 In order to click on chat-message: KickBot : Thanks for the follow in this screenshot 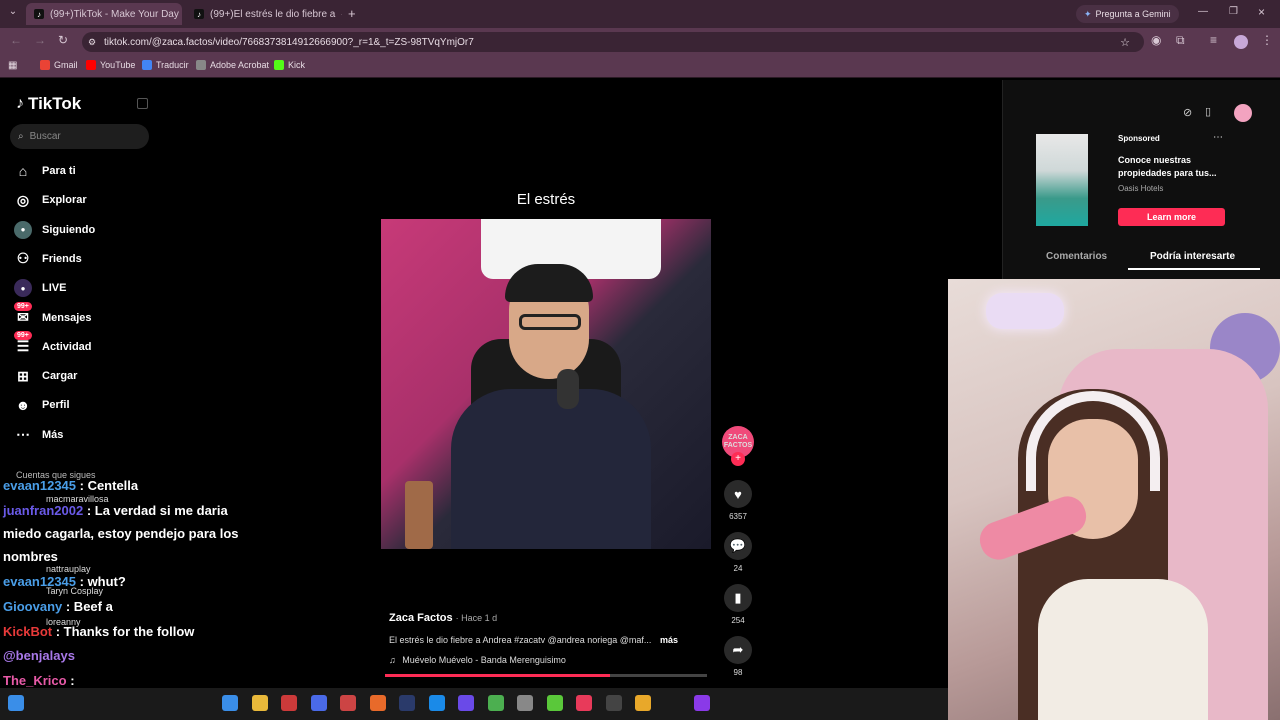, I will do `click(98, 631)`.